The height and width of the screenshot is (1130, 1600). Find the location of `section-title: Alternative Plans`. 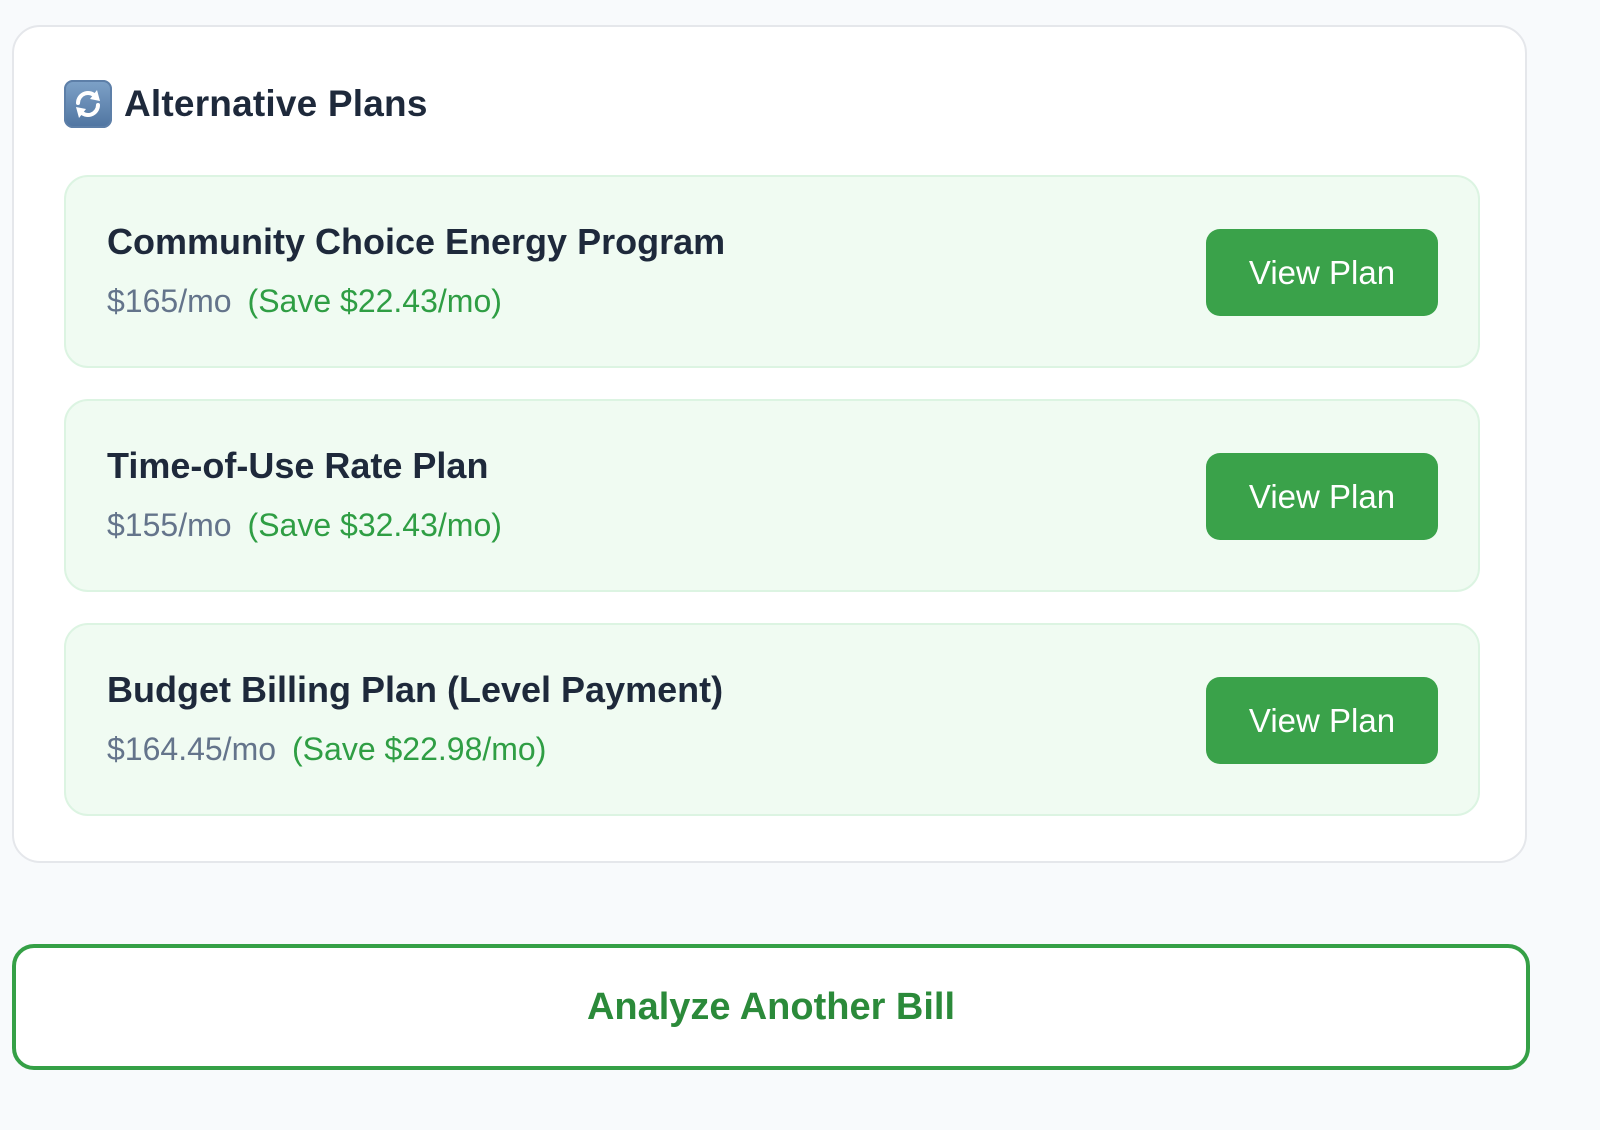

section-title: Alternative Plans is located at coordinates (276, 103).